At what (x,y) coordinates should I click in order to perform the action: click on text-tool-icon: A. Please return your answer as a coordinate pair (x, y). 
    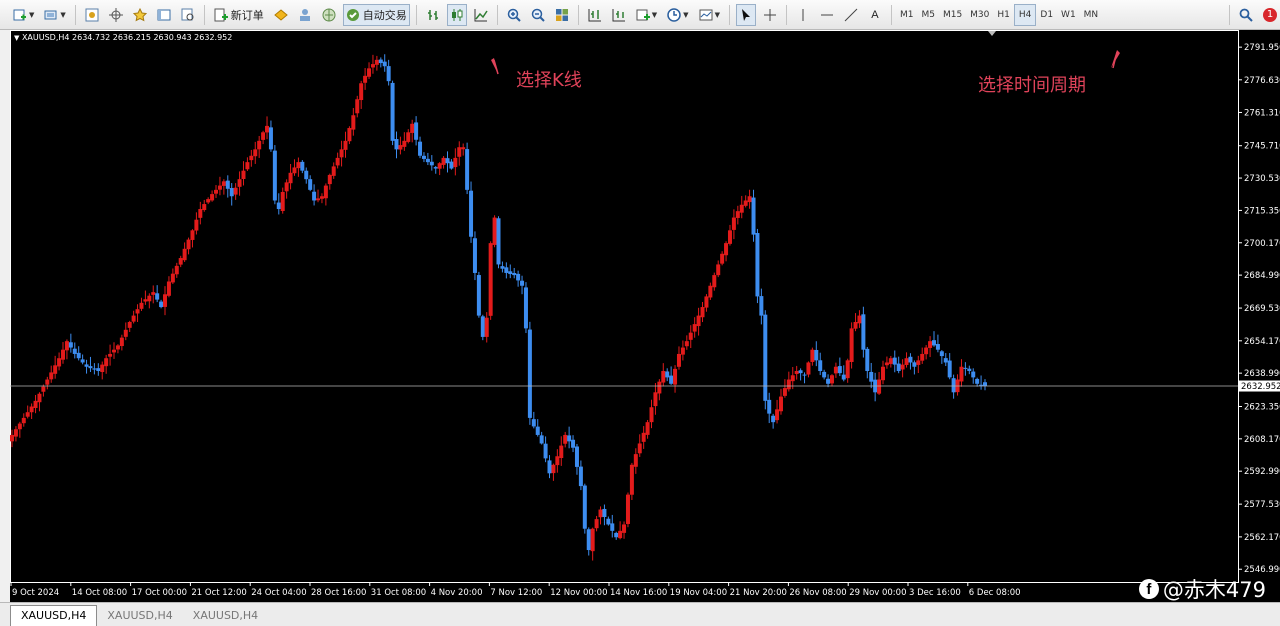
    Looking at the image, I should click on (875, 14).